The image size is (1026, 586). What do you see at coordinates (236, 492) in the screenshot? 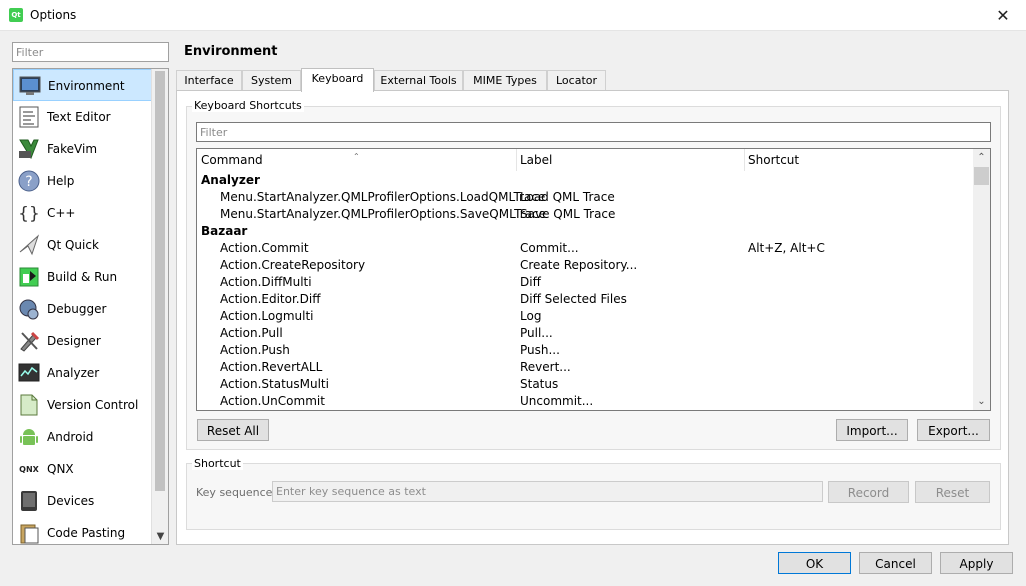
I see `key-sequence-label: Key sequence:` at bounding box center [236, 492].